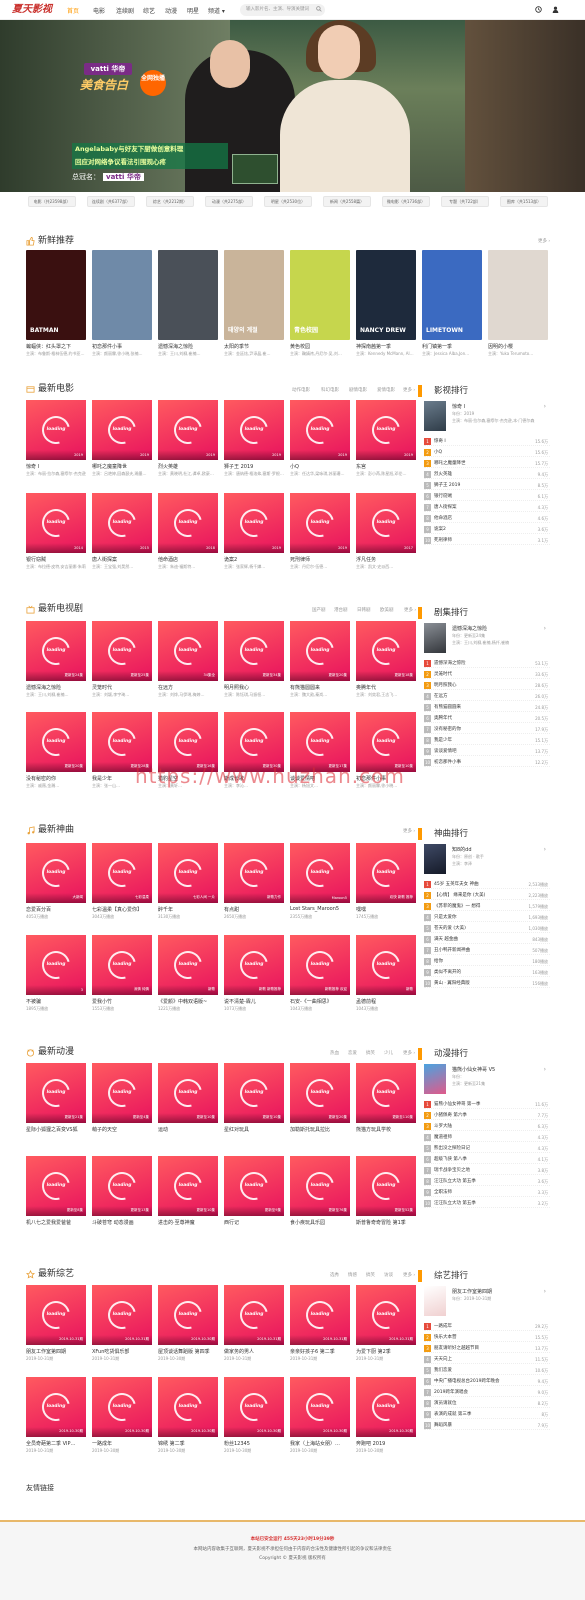 The height and width of the screenshot is (1600, 585). I want to click on rank-name: 2019跨年演唱会, so click(451, 1392).